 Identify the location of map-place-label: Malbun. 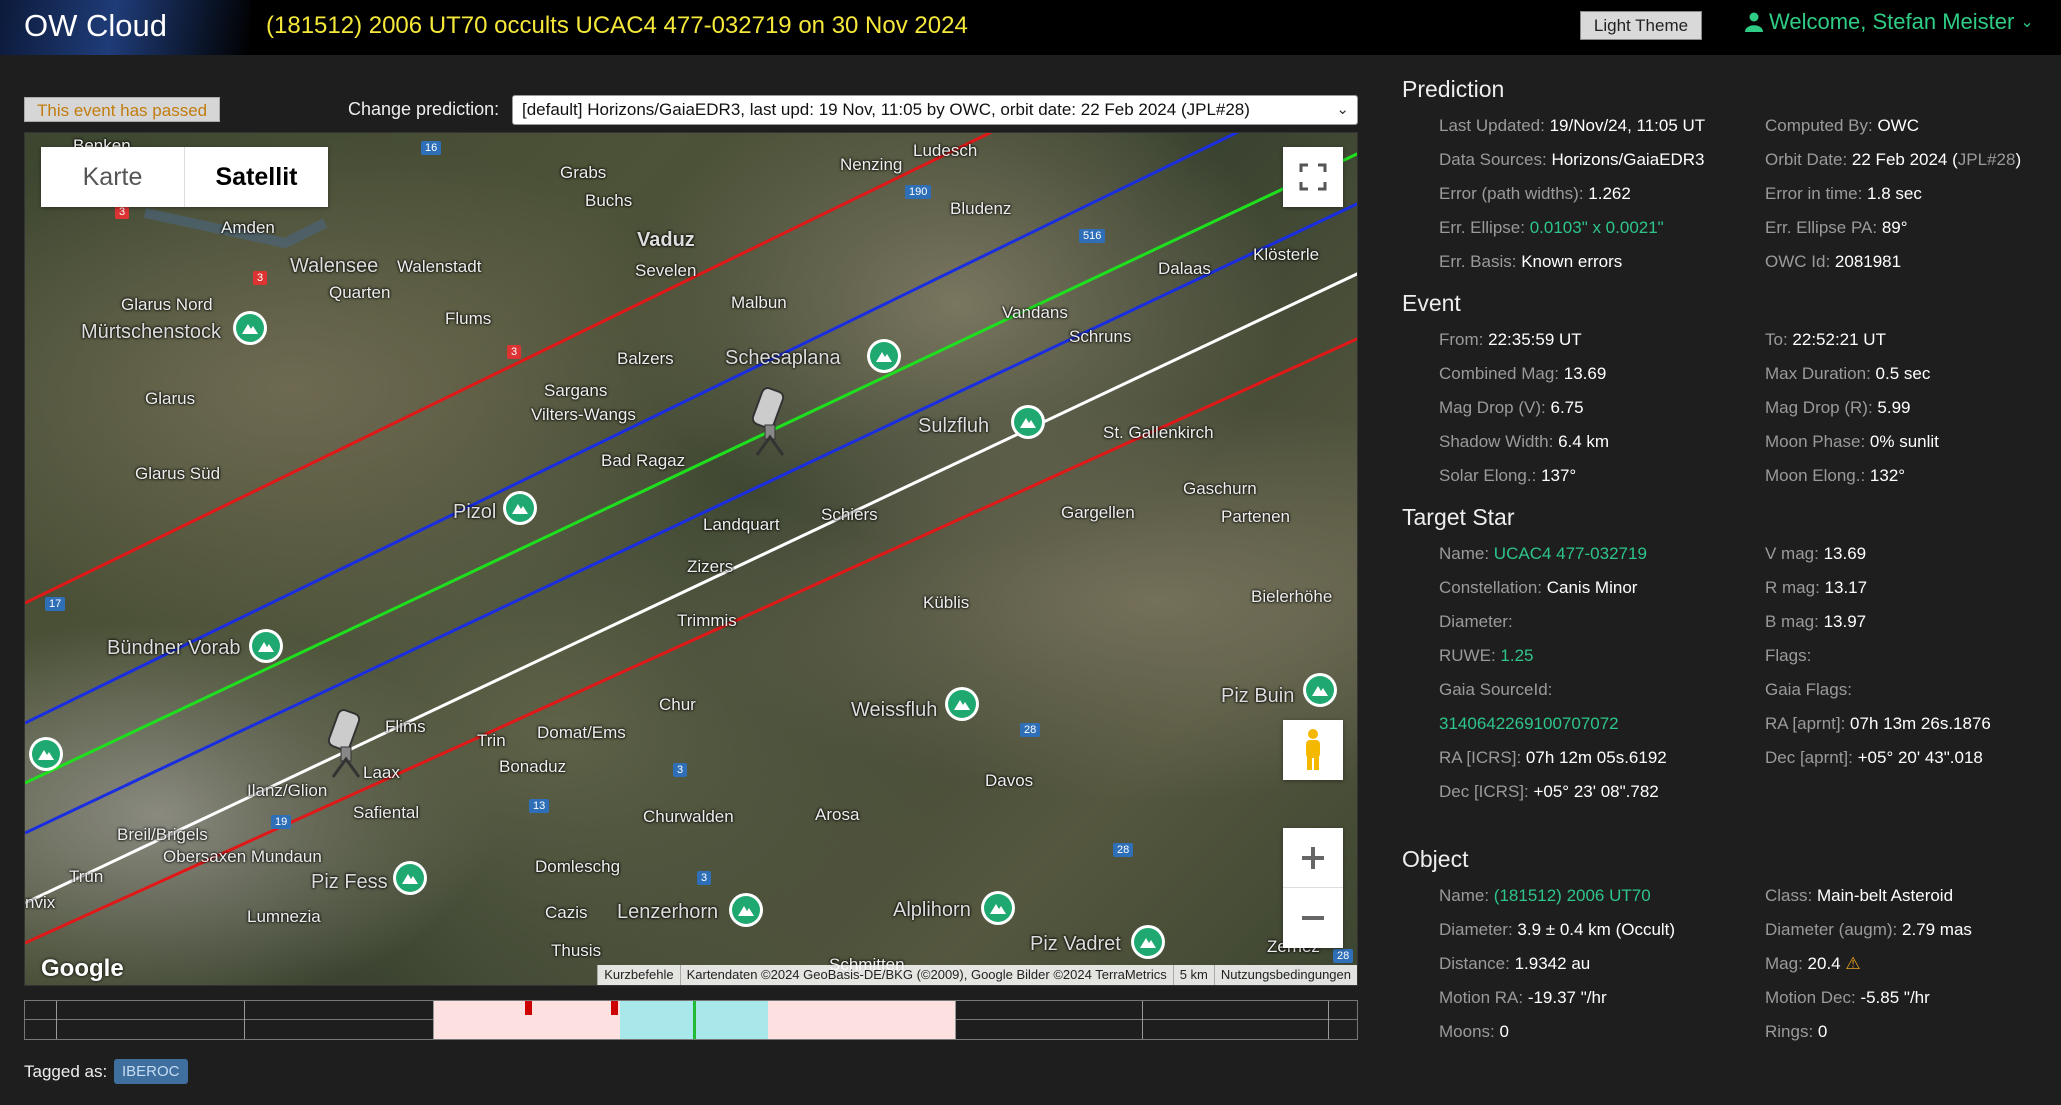
(759, 302).